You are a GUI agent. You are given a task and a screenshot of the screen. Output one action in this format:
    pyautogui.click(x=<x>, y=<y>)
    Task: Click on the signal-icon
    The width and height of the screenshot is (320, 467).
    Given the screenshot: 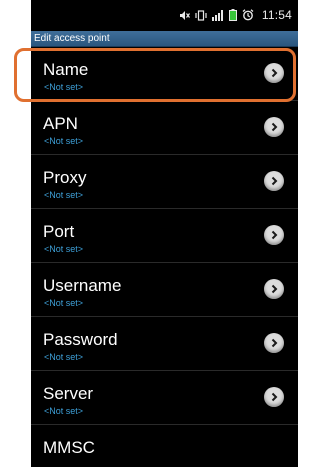 What is the action you would take?
    pyautogui.click(x=217, y=15)
    